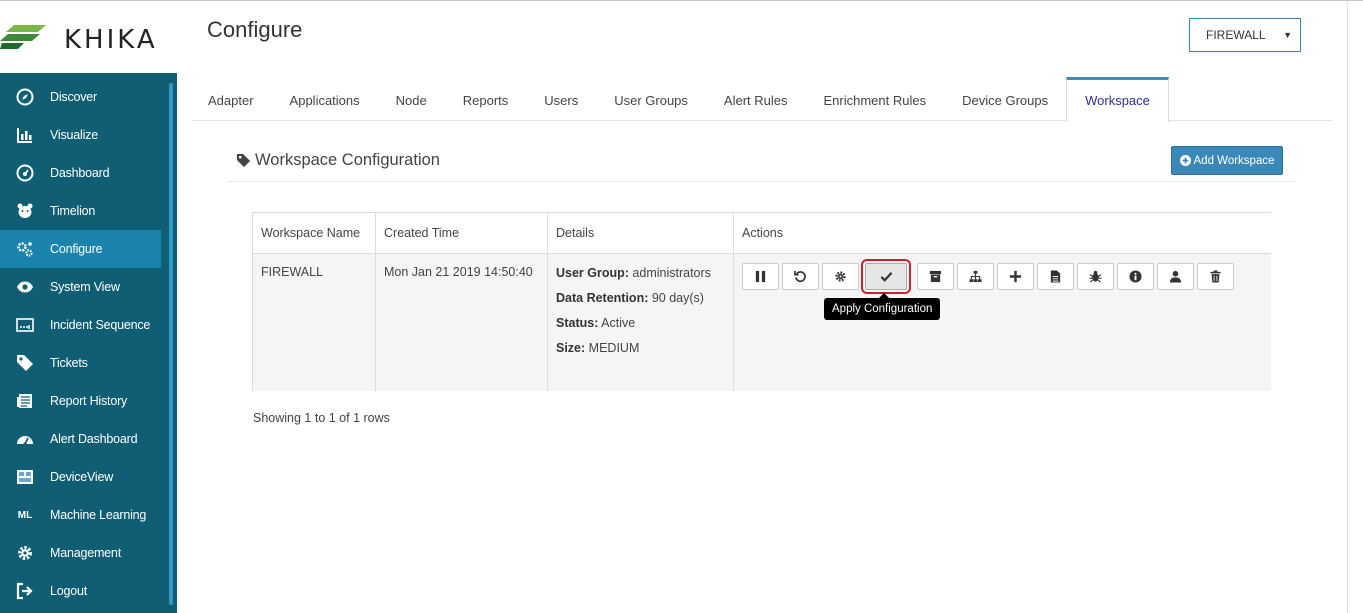 The image size is (1363, 613). What do you see at coordinates (314, 322) in the screenshot?
I see `cell-workspace-name: FIREWALL` at bounding box center [314, 322].